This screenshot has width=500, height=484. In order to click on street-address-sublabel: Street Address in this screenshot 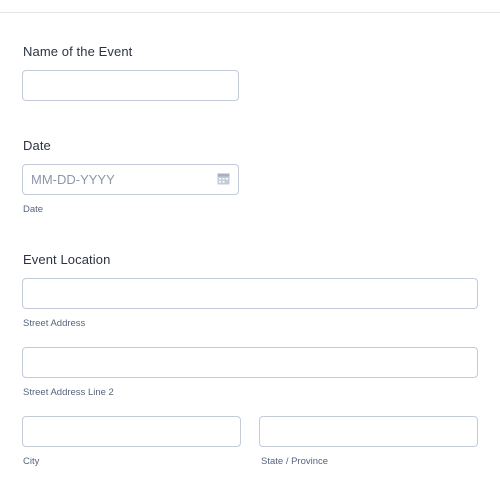, I will do `click(54, 323)`.